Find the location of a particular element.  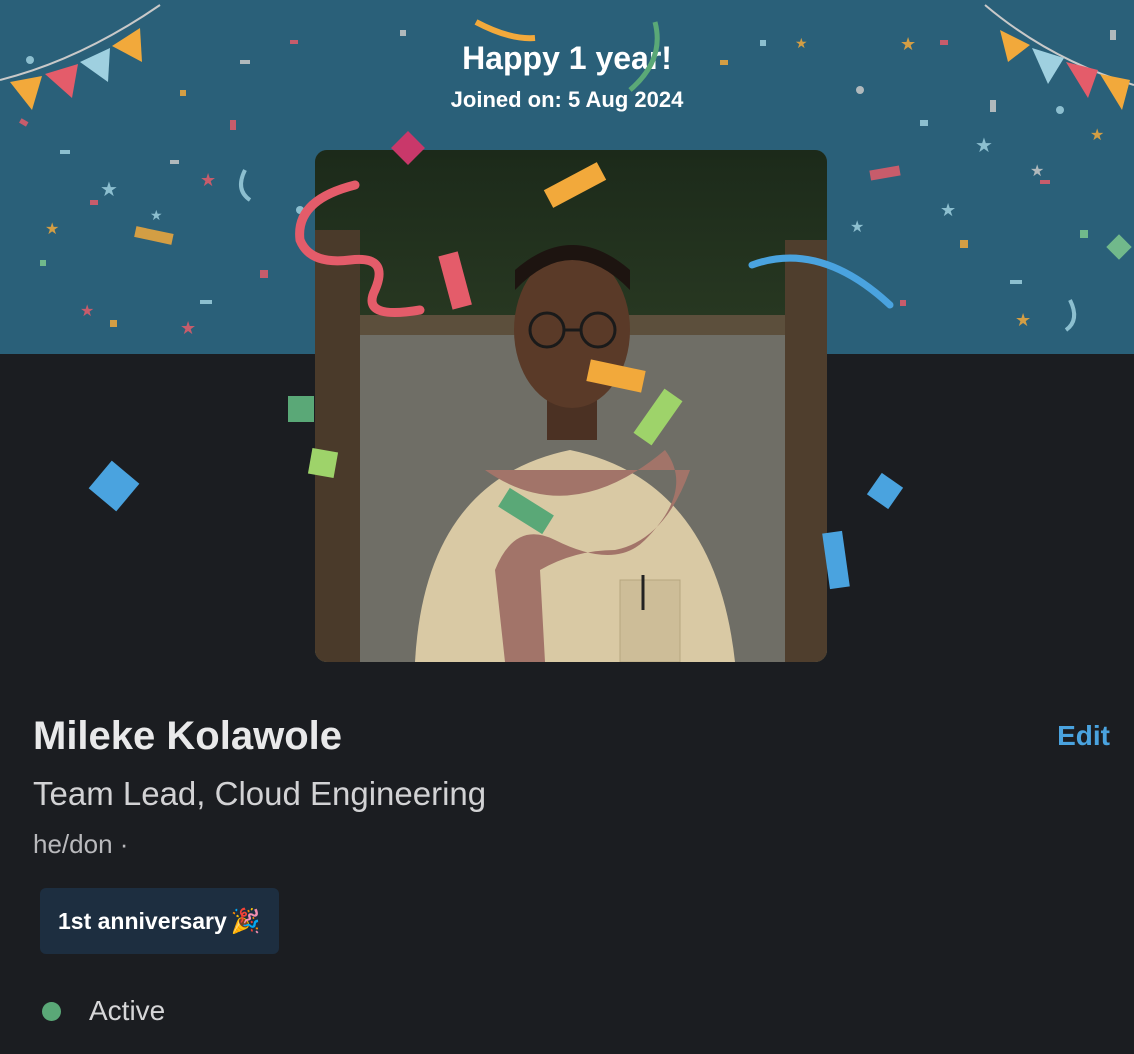

anniversary-badge: 1st anniversary 🎉 is located at coordinates (159, 921).